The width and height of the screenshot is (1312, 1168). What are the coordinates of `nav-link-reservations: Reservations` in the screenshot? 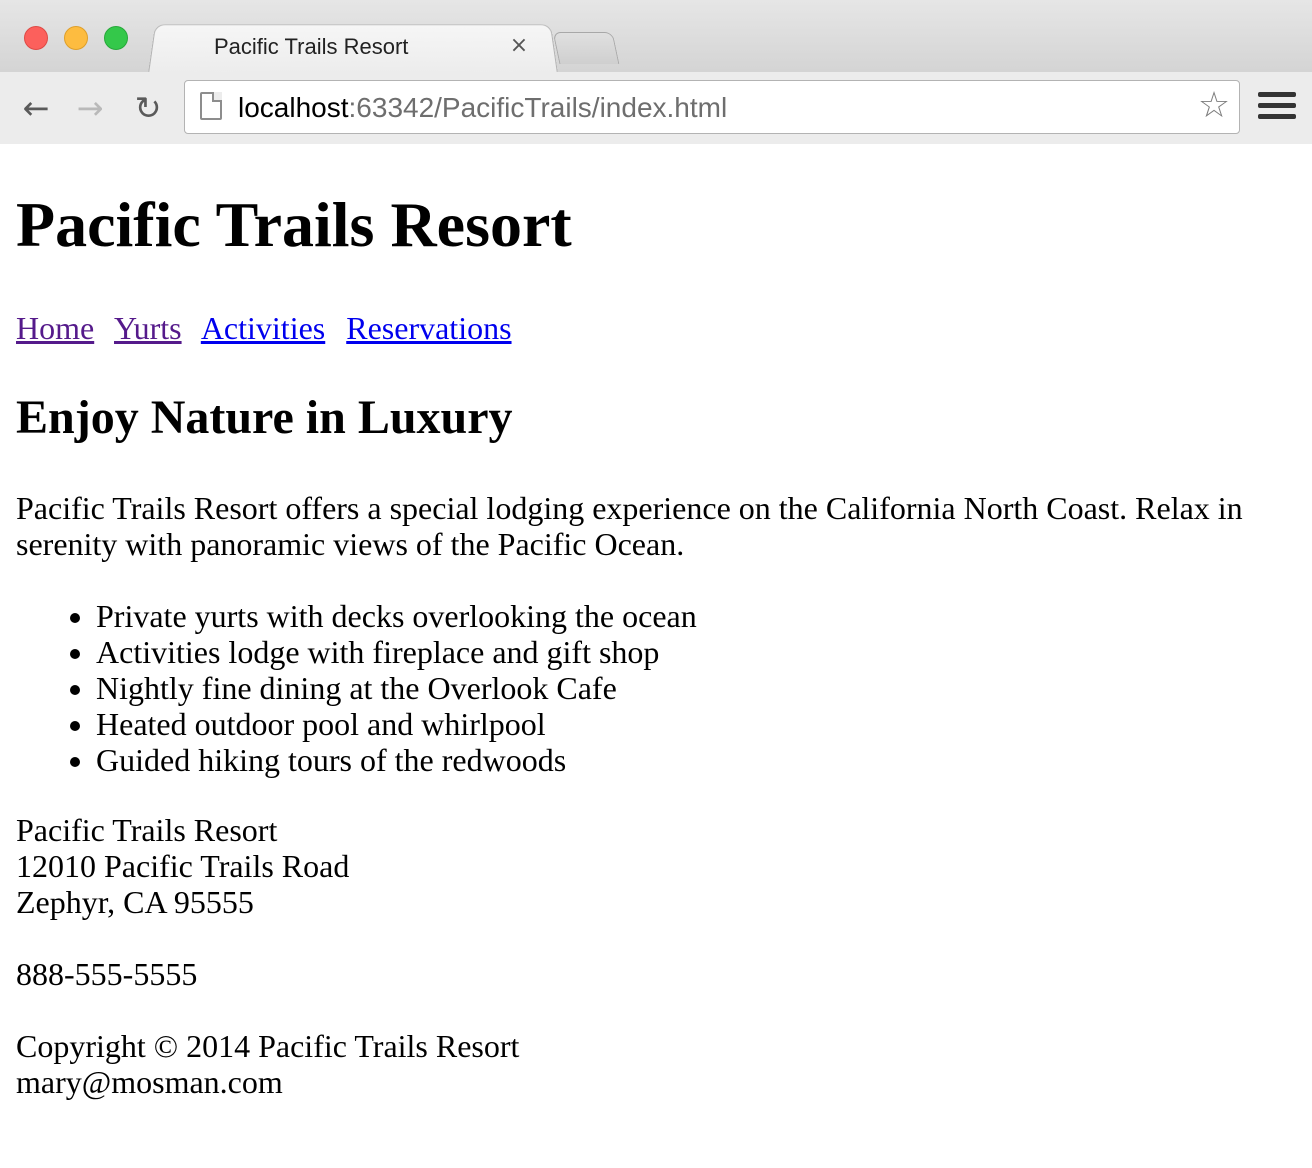 It's located at (428, 328).